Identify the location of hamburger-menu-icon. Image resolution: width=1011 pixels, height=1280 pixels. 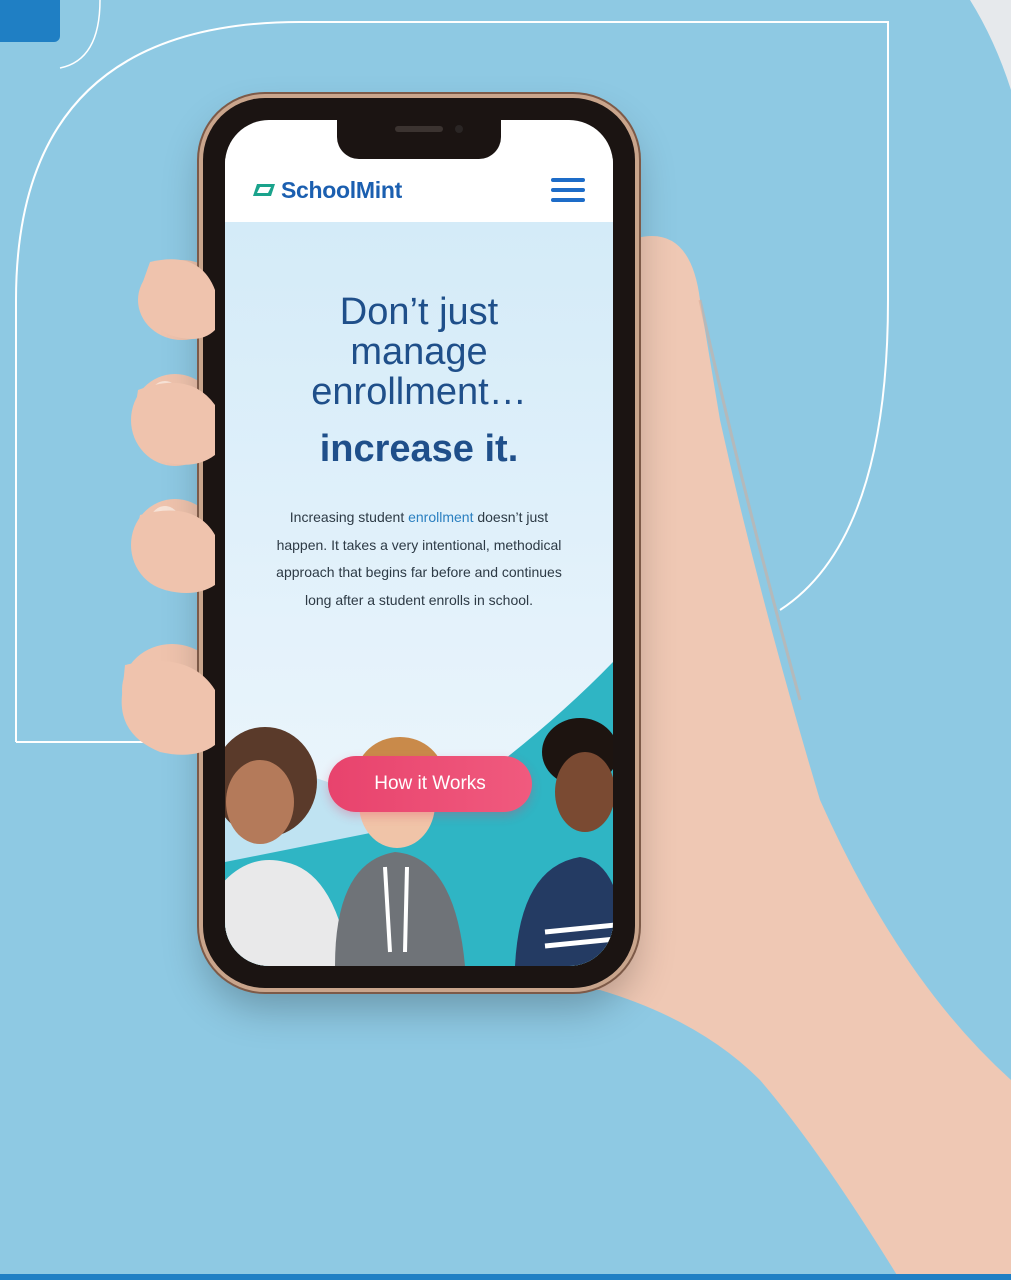
(568, 190).